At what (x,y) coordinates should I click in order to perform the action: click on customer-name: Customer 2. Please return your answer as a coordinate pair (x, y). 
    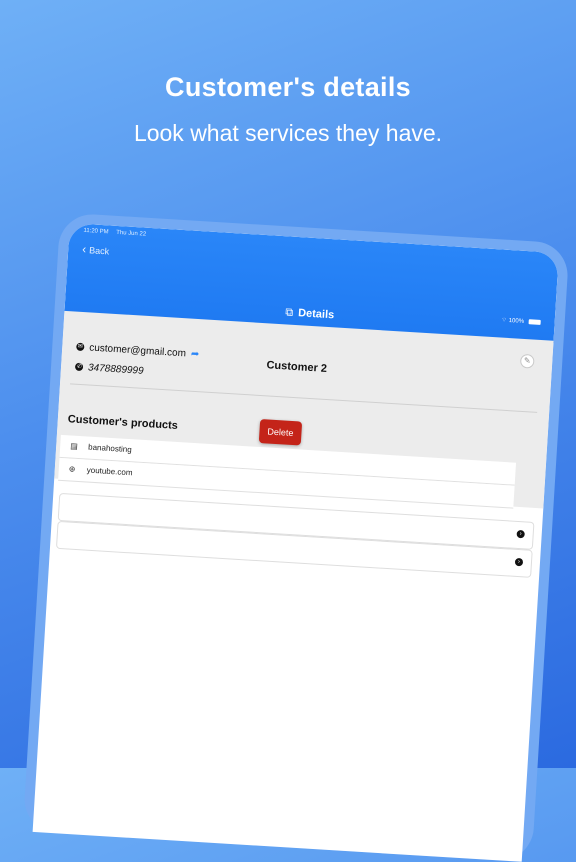
    Looking at the image, I should click on (297, 367).